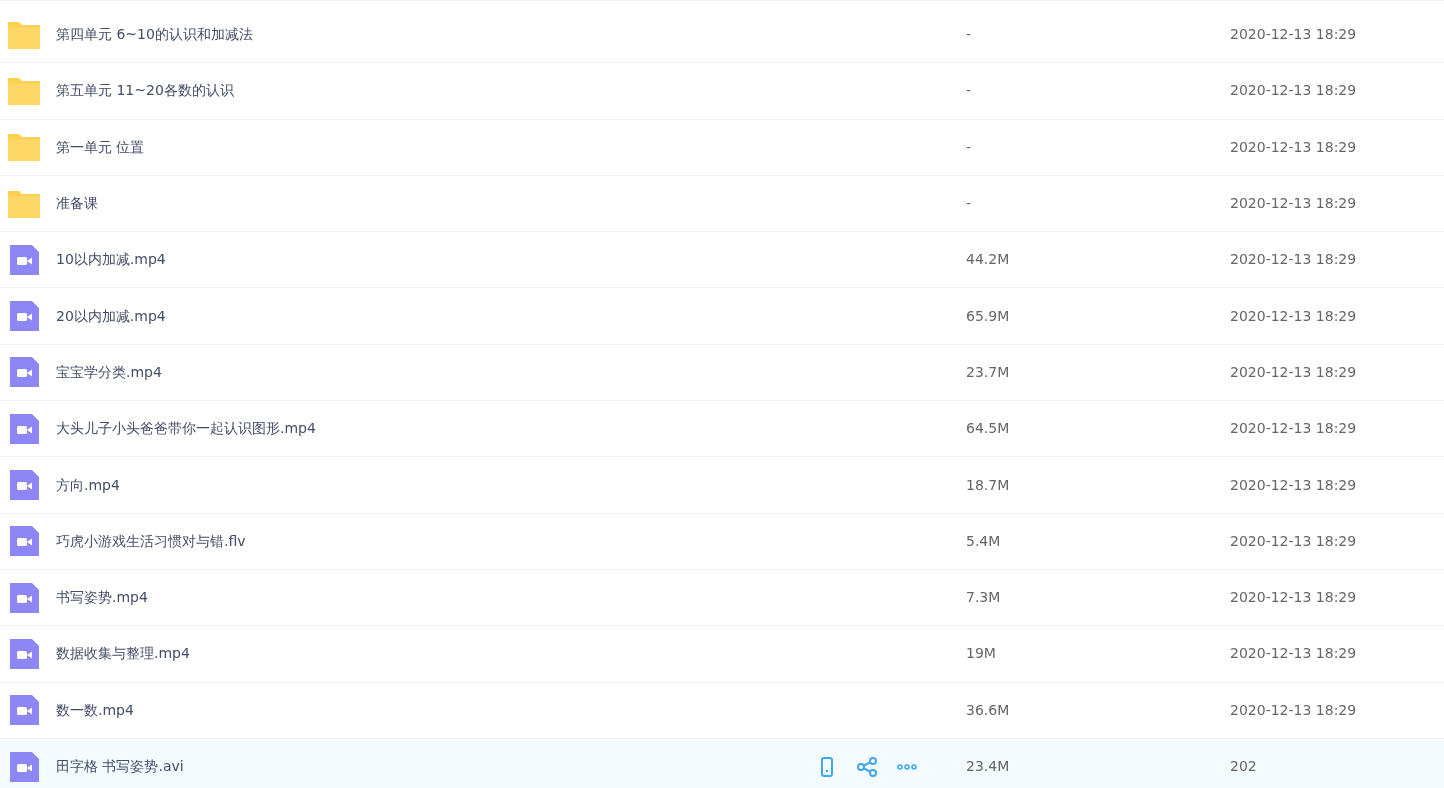 The height and width of the screenshot is (788, 1444). What do you see at coordinates (431, 710) in the screenshot?
I see `file-name: 数一数.mp4` at bounding box center [431, 710].